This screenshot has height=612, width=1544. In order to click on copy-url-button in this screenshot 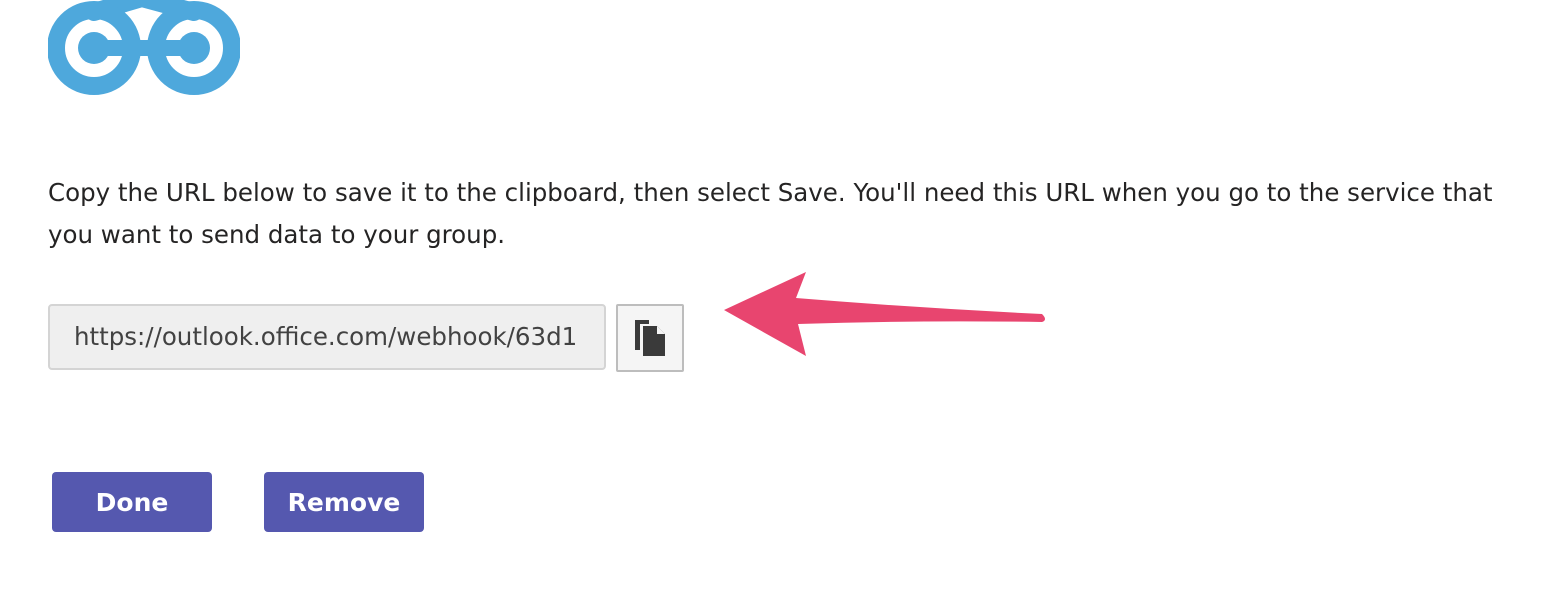, I will do `click(650, 338)`.